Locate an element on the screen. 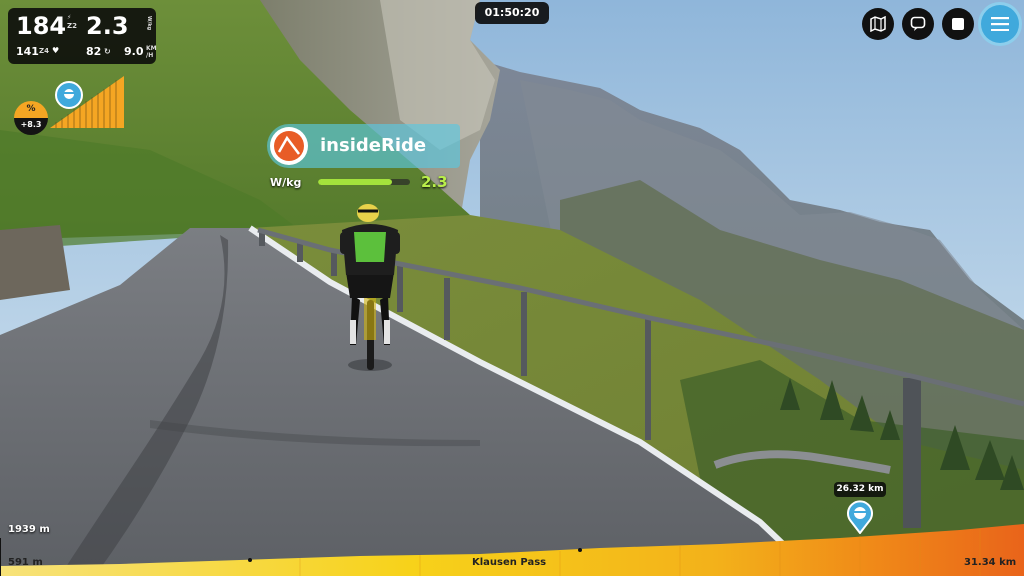  grade-value: +8.3 is located at coordinates (31, 124).